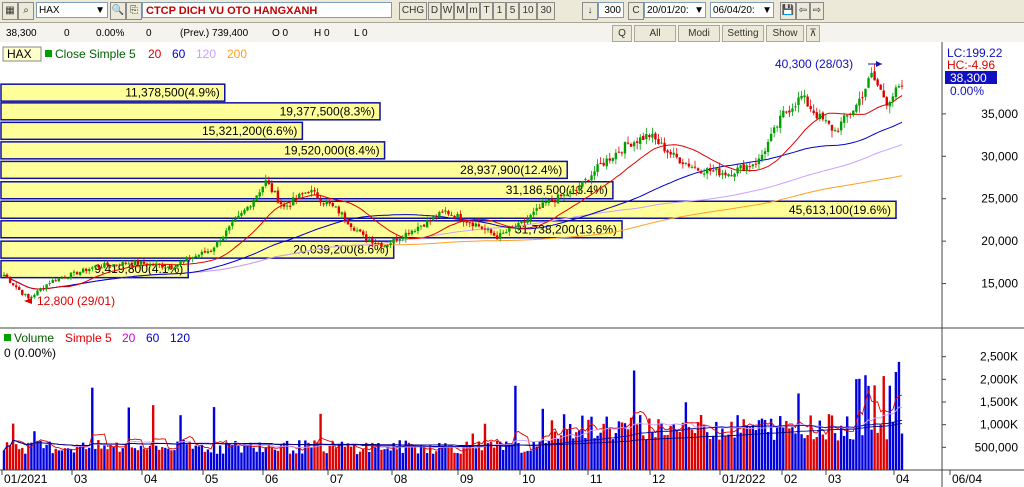 The height and width of the screenshot is (487, 1024). Describe the element at coordinates (72, 10) in the screenshot. I see `symbol-input: HAX ▼` at that location.